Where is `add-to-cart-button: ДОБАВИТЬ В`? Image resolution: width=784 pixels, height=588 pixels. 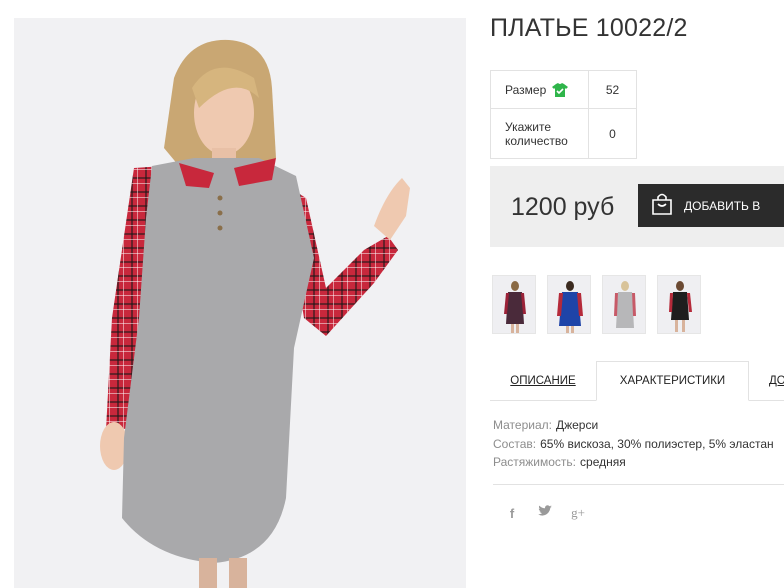
add-to-cart-button: ДОБАВИТЬ В is located at coordinates (711, 205).